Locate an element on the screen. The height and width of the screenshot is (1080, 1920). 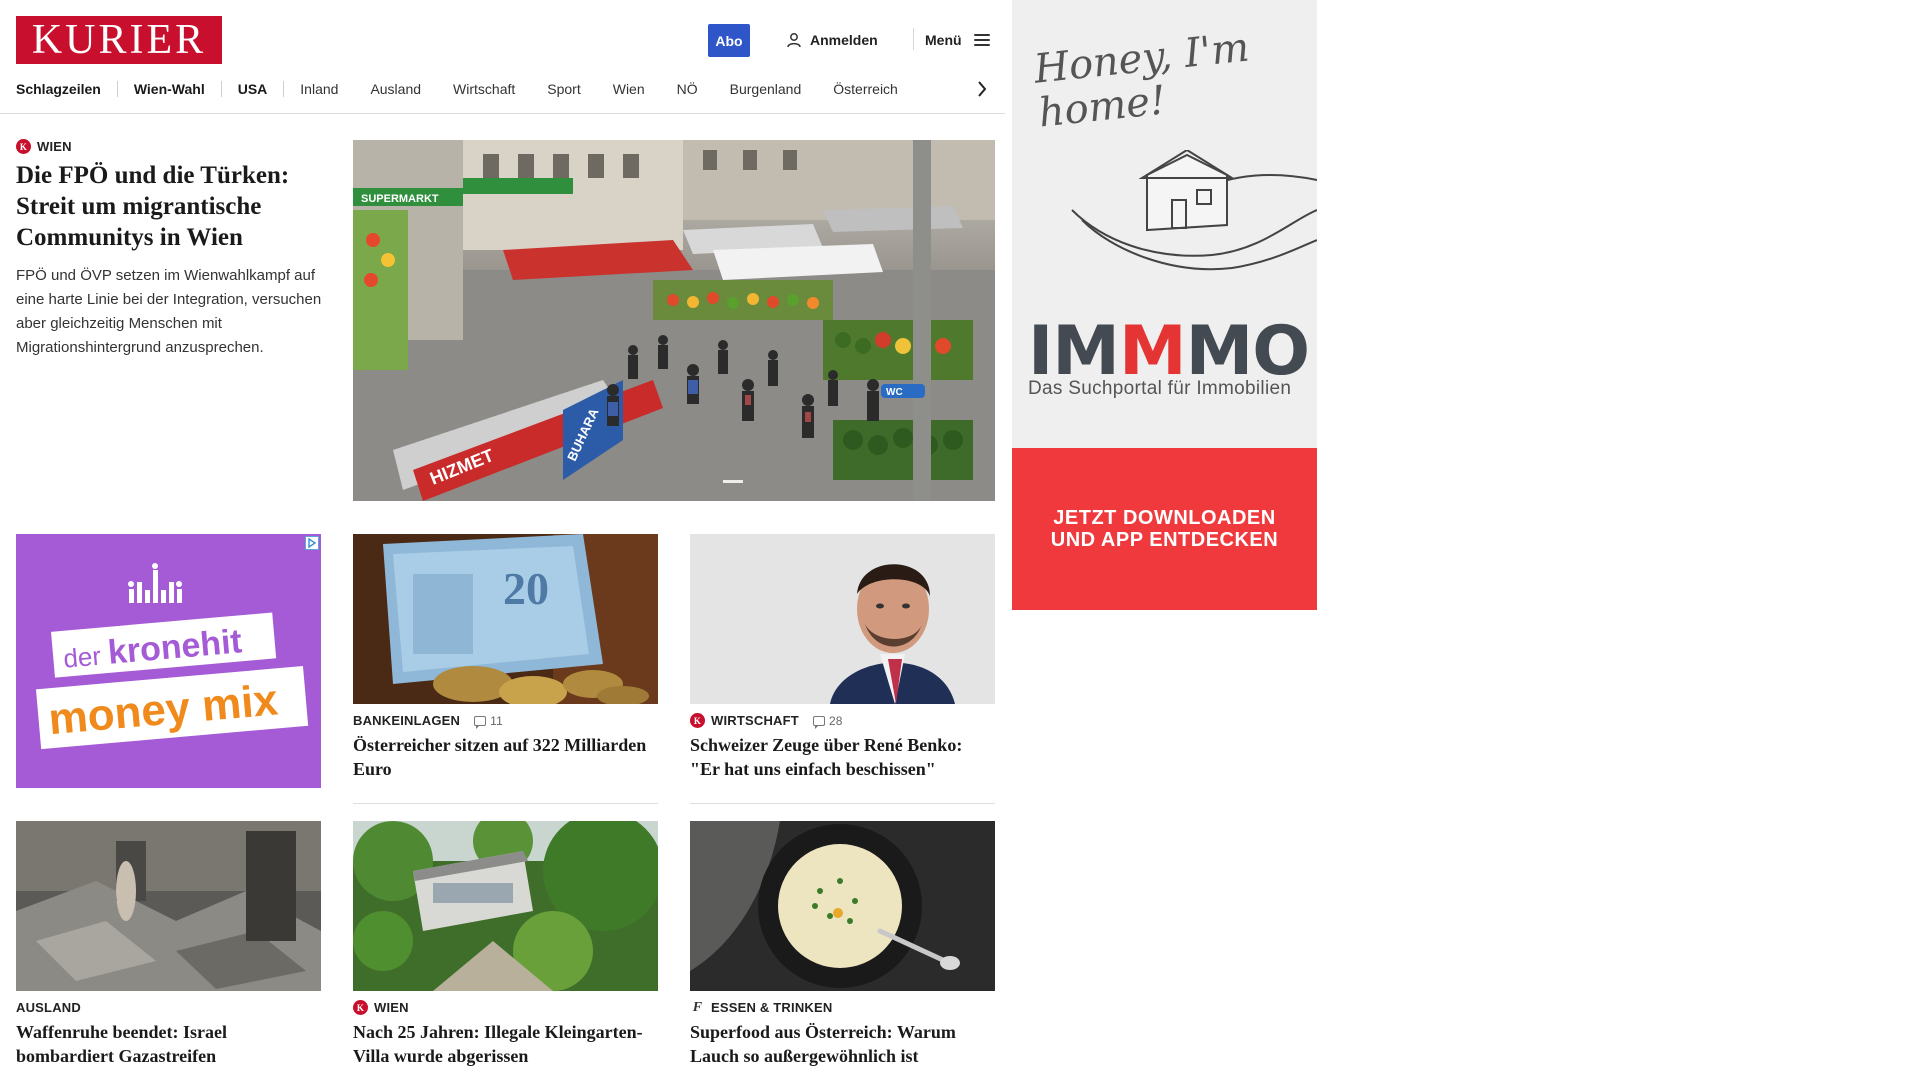
login-label: Anmelden is located at coordinates (844, 40).